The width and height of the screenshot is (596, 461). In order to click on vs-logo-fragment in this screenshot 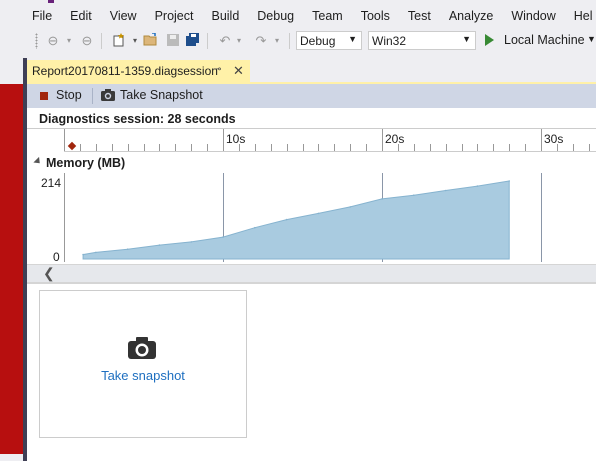, I will do `click(51, 1)`.